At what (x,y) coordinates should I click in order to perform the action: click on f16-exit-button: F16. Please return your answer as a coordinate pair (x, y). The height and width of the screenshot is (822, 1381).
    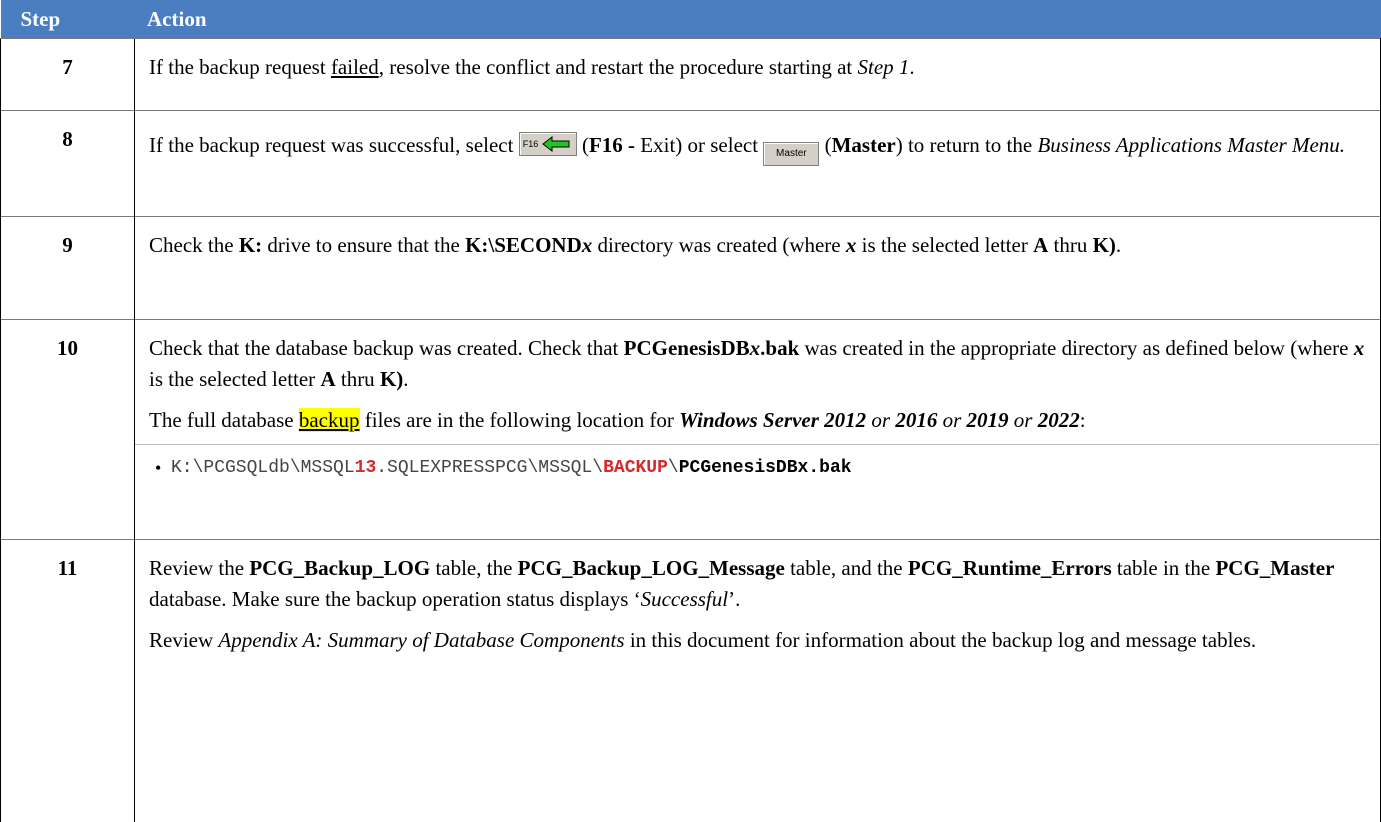
    Looking at the image, I should click on (547, 144).